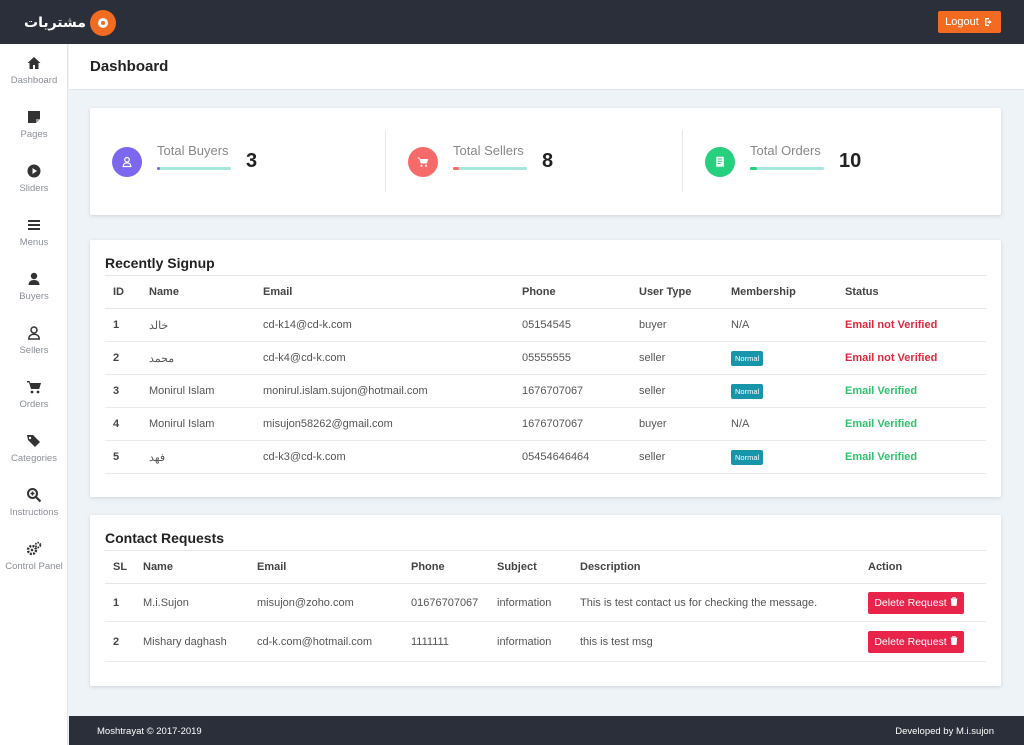 Image resolution: width=1024 pixels, height=745 pixels. Describe the element at coordinates (34, 287) in the screenshot. I see `sidebar-item-buyers: Buyers` at that location.